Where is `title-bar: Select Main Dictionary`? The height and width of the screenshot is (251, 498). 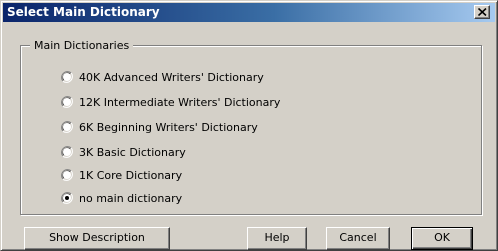 title-bar: Select Main Dictionary is located at coordinates (249, 12).